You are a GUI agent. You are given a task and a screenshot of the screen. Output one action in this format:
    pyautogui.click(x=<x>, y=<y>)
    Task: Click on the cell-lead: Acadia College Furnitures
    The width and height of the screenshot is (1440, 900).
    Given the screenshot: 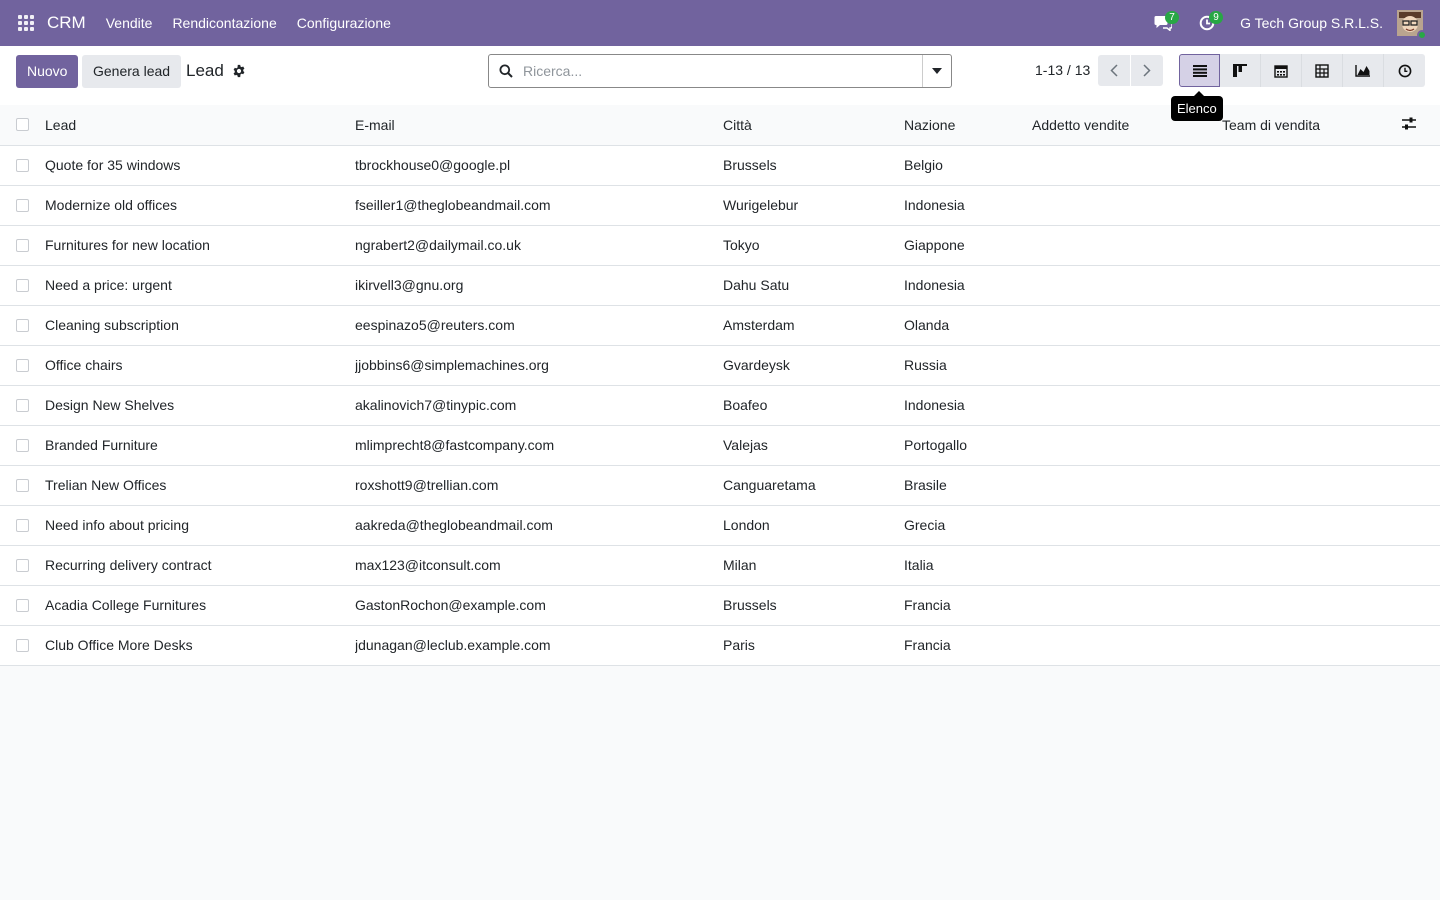 What is the action you would take?
    pyautogui.click(x=200, y=605)
    